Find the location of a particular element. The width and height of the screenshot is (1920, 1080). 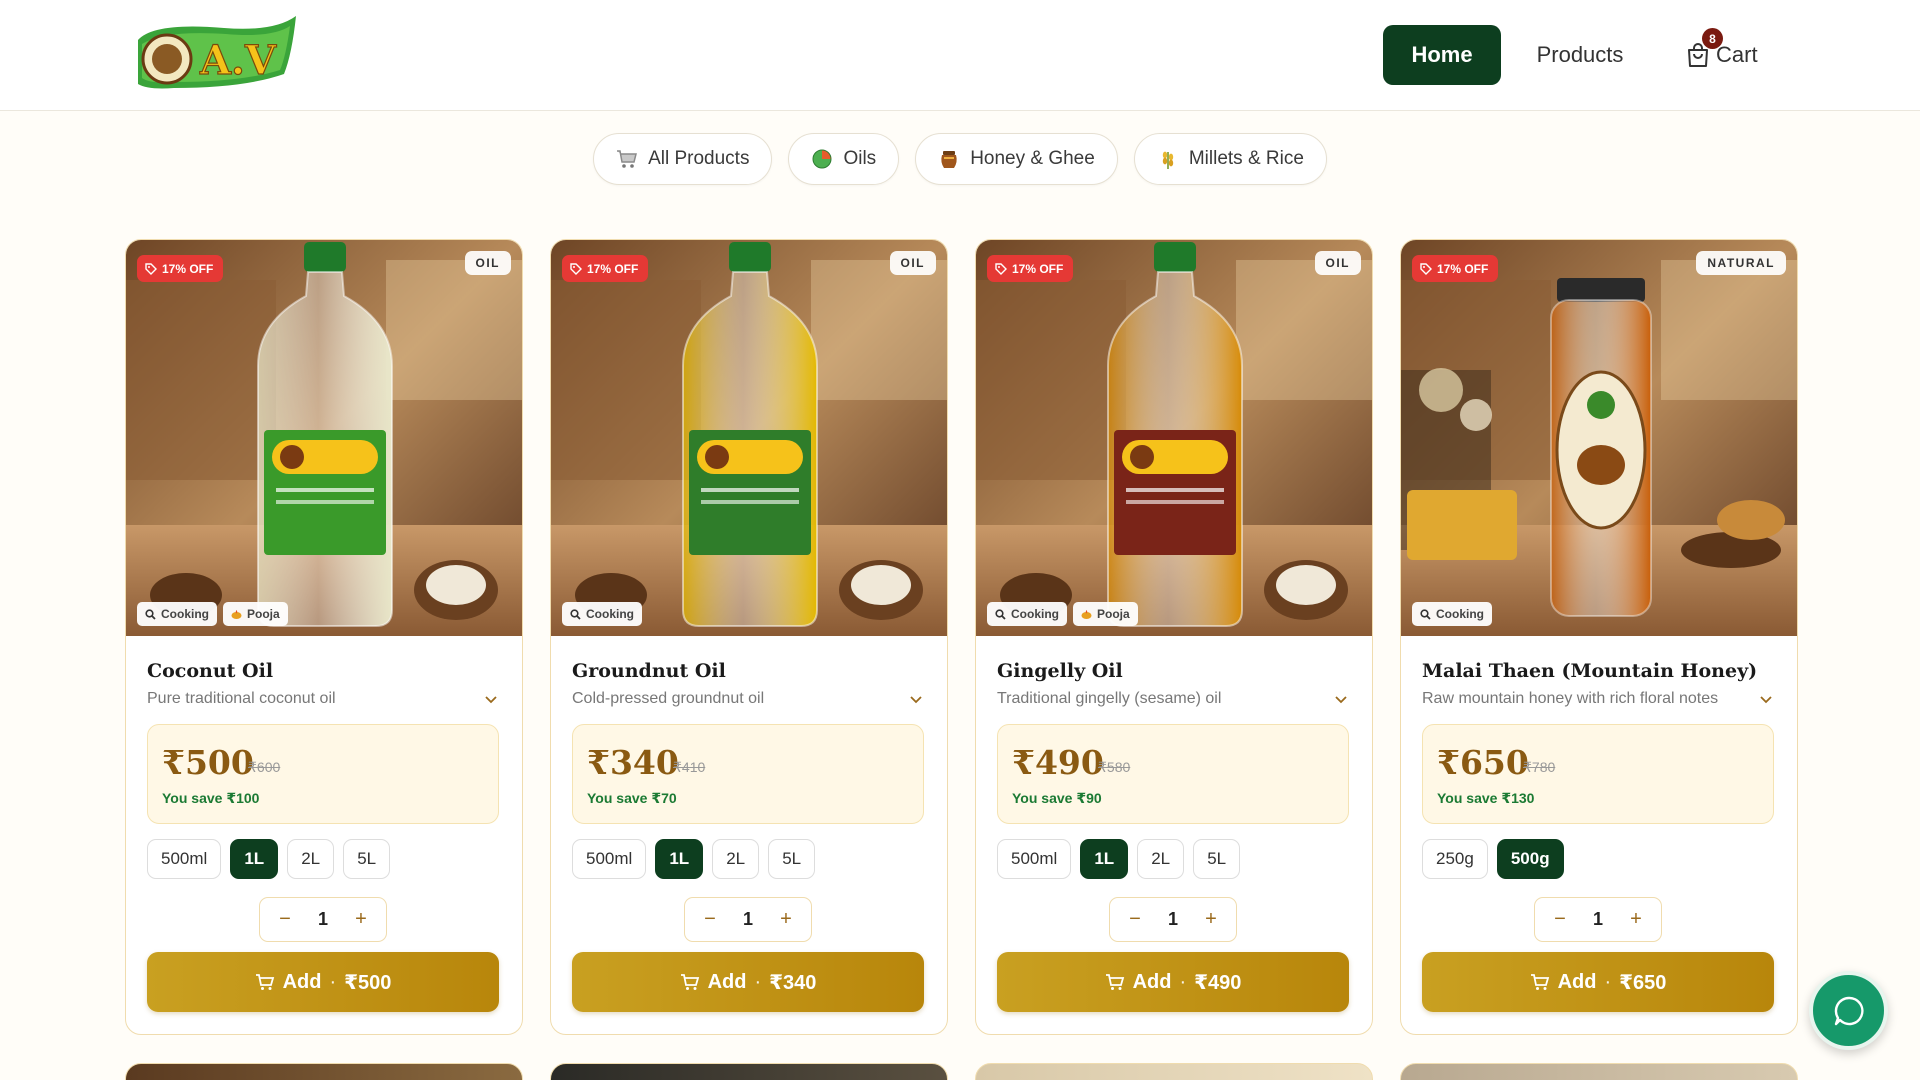

category-label: Millets & Rice is located at coordinates (1246, 158).